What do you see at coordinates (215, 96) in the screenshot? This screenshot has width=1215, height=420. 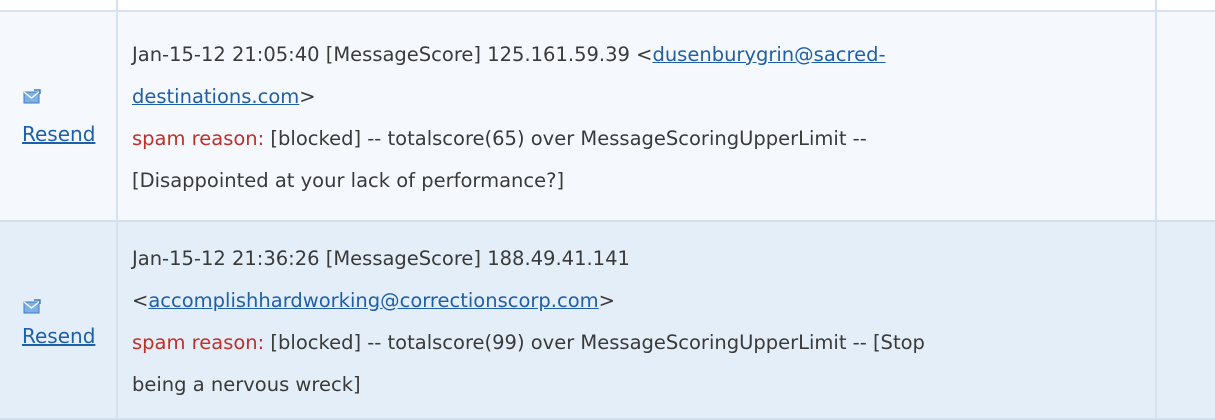 I see `sender-email-link-cont: destinations.com` at bounding box center [215, 96].